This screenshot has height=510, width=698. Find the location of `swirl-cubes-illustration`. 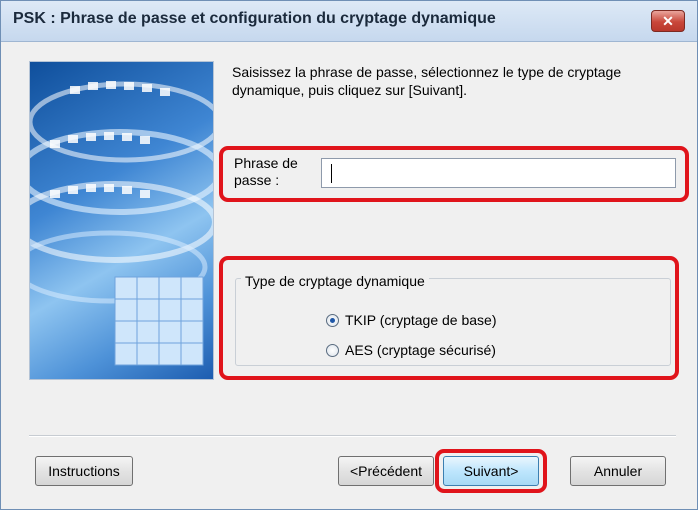

swirl-cubes-illustration is located at coordinates (121, 223).